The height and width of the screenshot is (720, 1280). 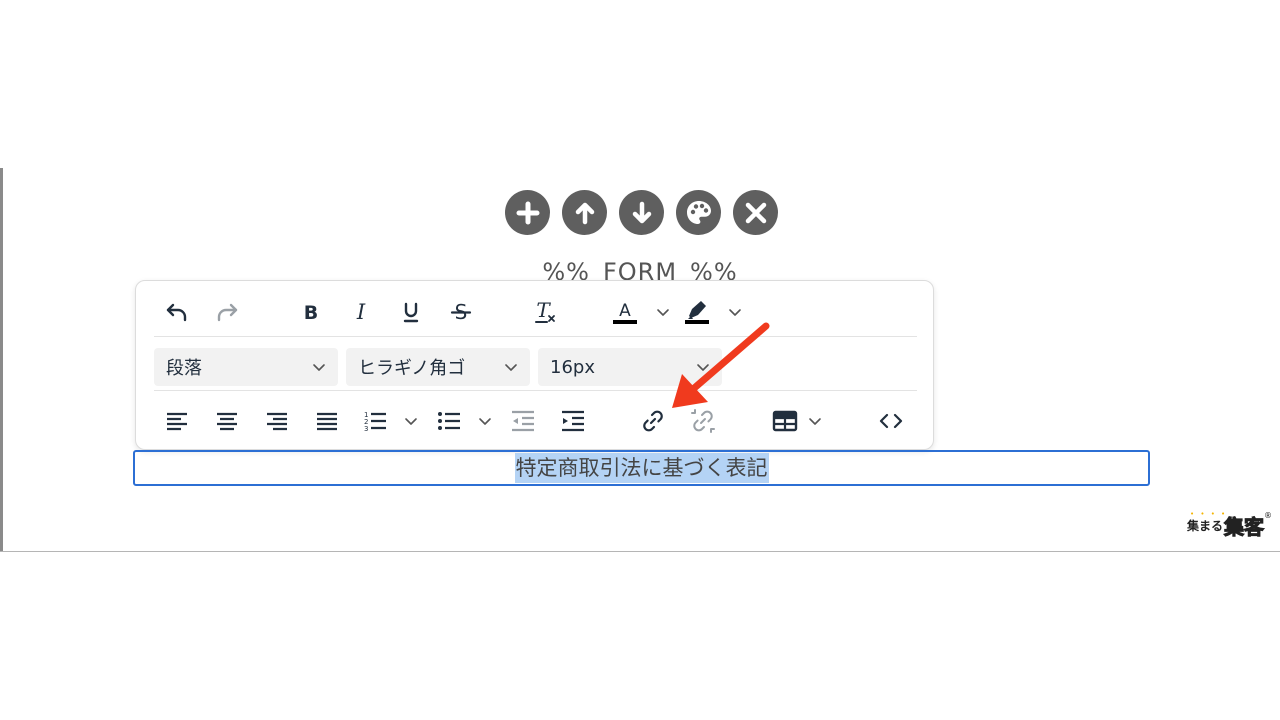 I want to click on highlight-color-dropdown, so click(x=735, y=312).